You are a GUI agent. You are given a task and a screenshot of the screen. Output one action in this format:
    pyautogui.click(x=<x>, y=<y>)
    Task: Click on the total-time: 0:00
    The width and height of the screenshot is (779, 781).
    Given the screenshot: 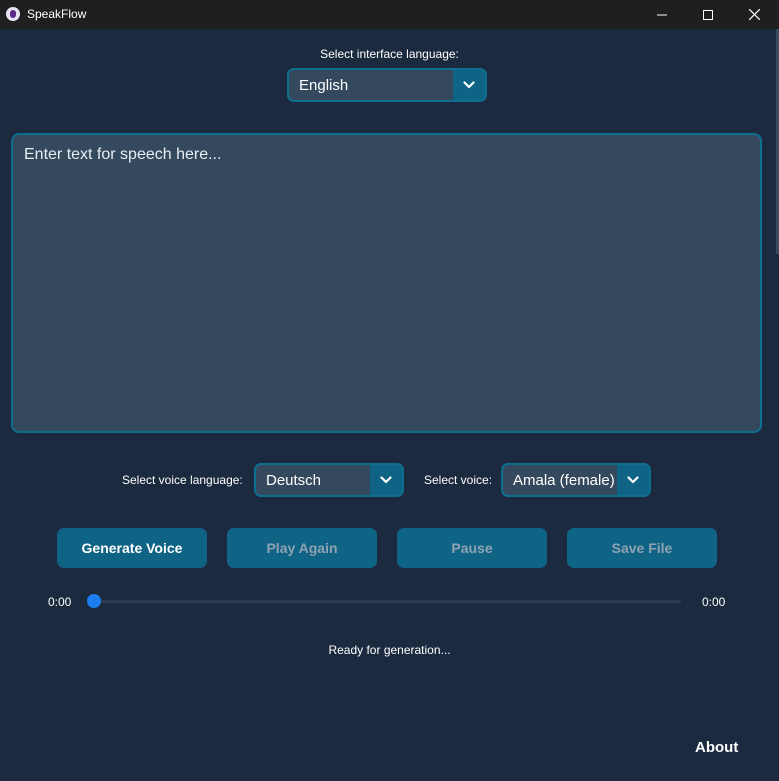 What is the action you would take?
    pyautogui.click(x=714, y=602)
    